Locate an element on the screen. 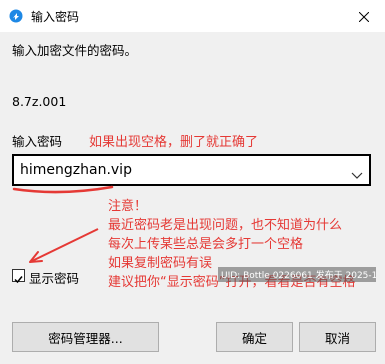  password-underline-mark is located at coordinates (63, 189).